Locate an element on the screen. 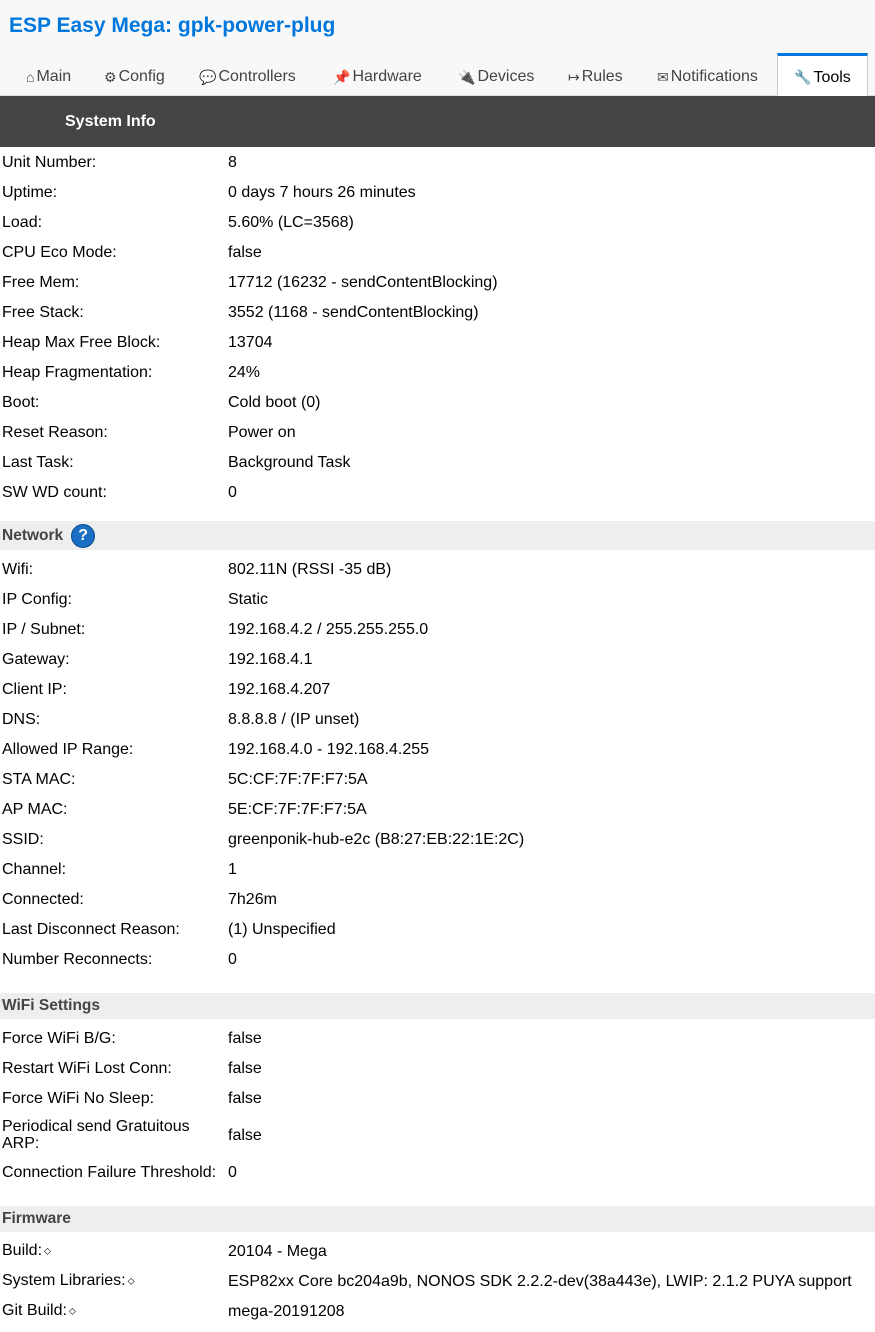  table-row: Heap Max Free Block: 13704 is located at coordinates (137, 342).